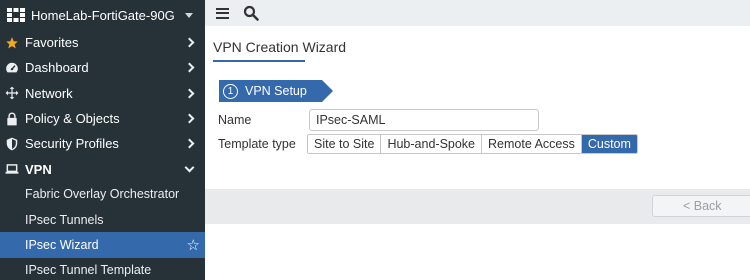 The width and height of the screenshot is (750, 280). Describe the element at coordinates (259, 61) in the screenshot. I see `title-underline` at that location.